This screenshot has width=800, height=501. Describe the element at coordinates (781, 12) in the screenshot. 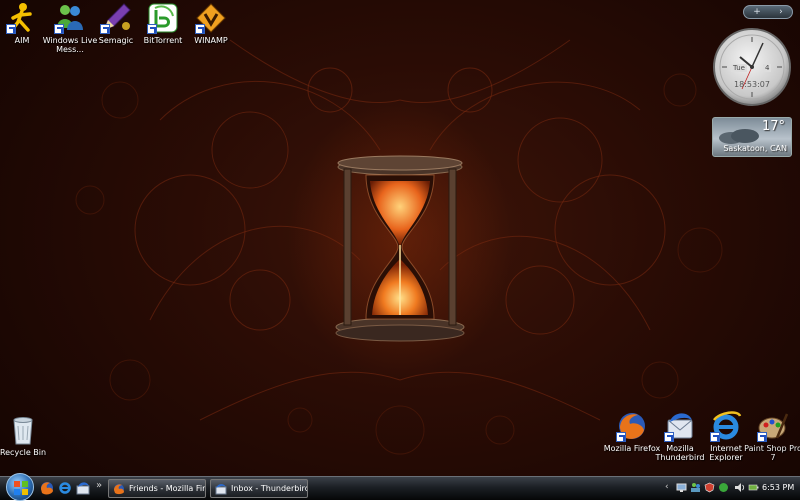

I see `next-gadget-button: ›` at that location.